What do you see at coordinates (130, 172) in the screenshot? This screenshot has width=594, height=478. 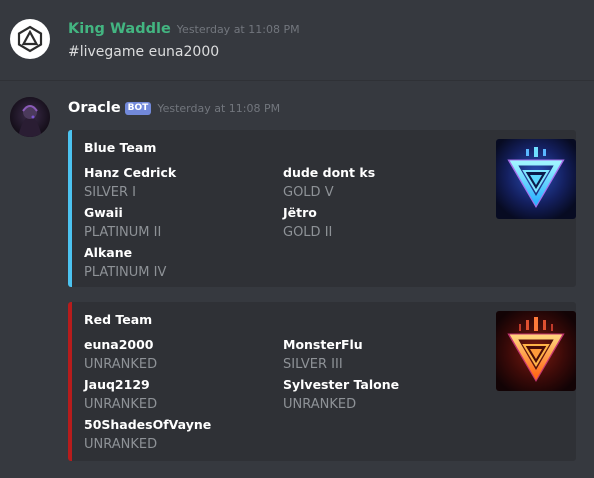 I see `player-name: Hanz Cedrick` at bounding box center [130, 172].